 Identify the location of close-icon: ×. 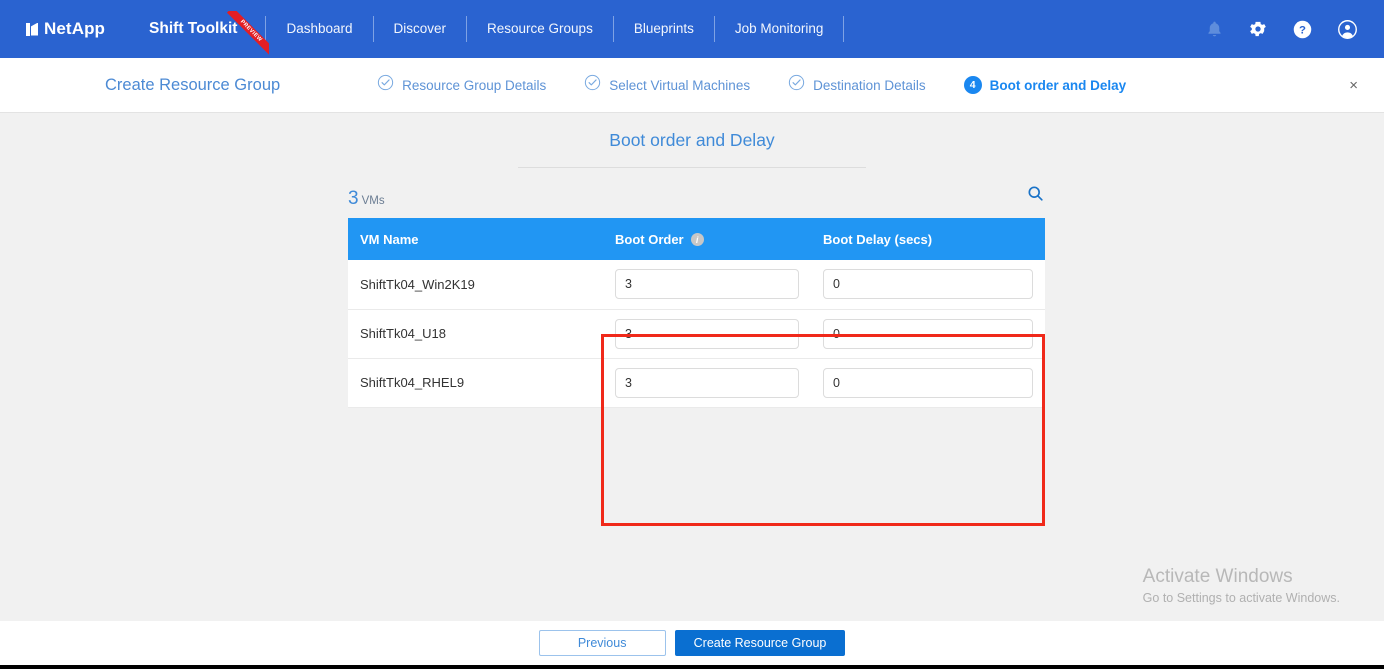
(1353, 85).